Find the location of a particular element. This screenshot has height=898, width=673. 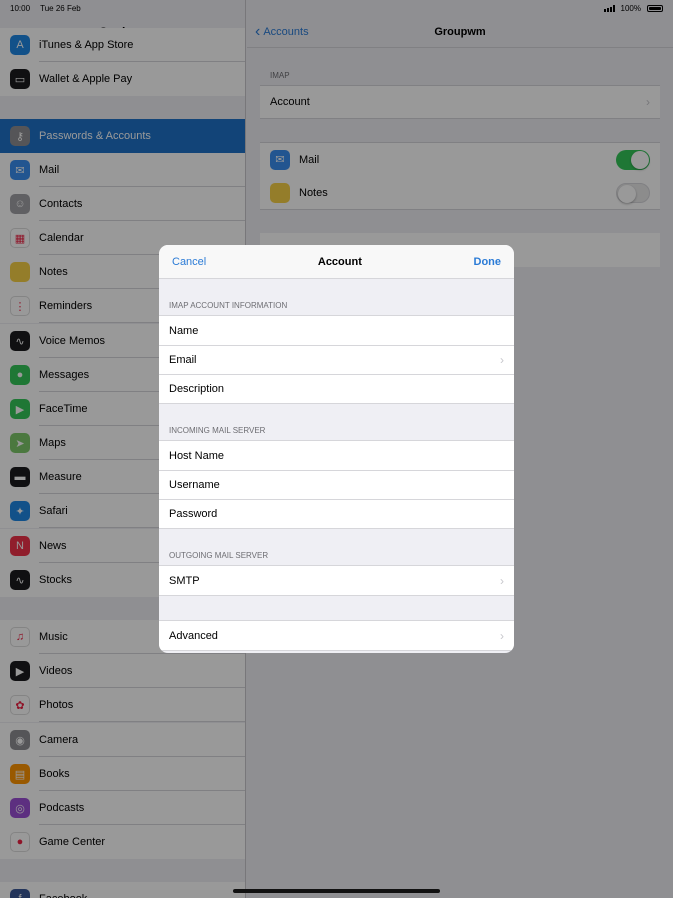

modal-header: Cancel Account Done is located at coordinates (336, 262).